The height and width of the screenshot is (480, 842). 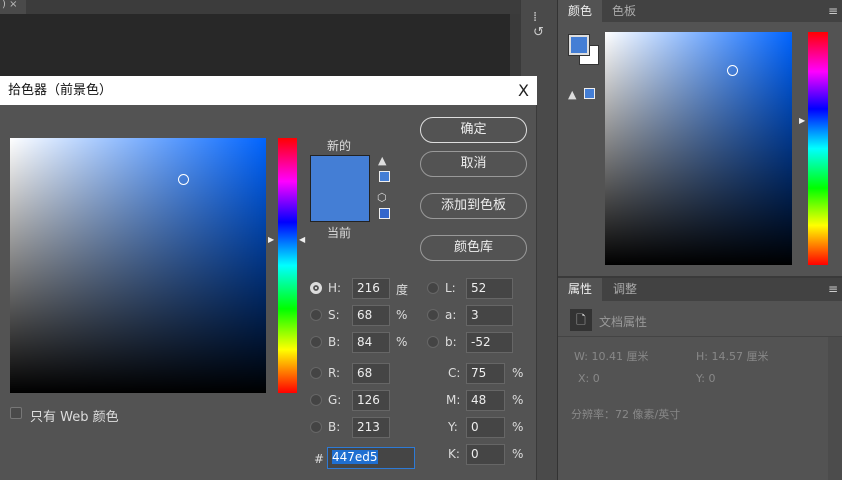 I want to click on properties-tabs: 属性 调整 ≡, so click(x=700, y=288).